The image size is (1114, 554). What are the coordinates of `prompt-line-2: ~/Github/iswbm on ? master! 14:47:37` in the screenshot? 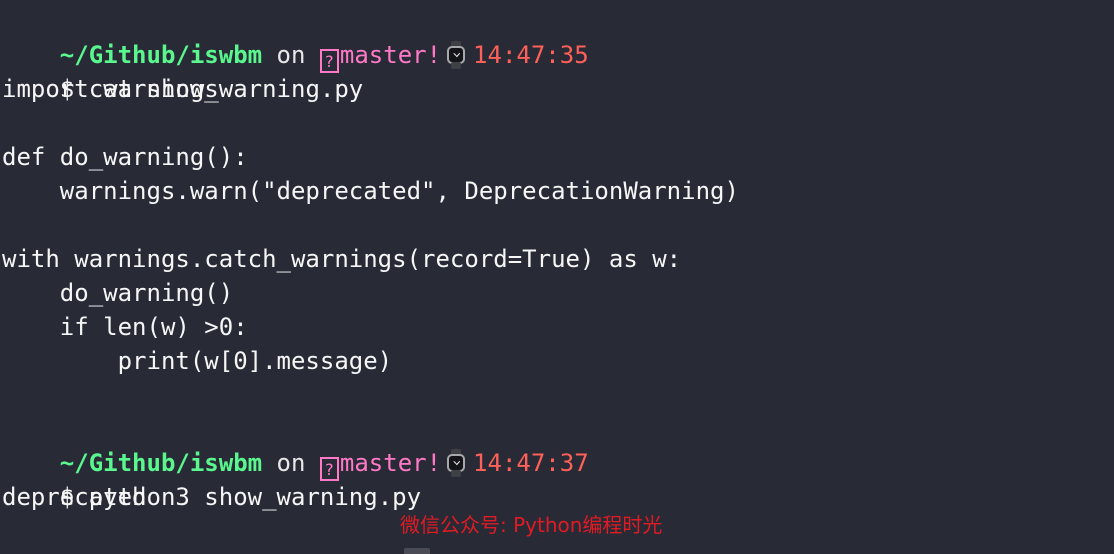 It's located at (557, 446).